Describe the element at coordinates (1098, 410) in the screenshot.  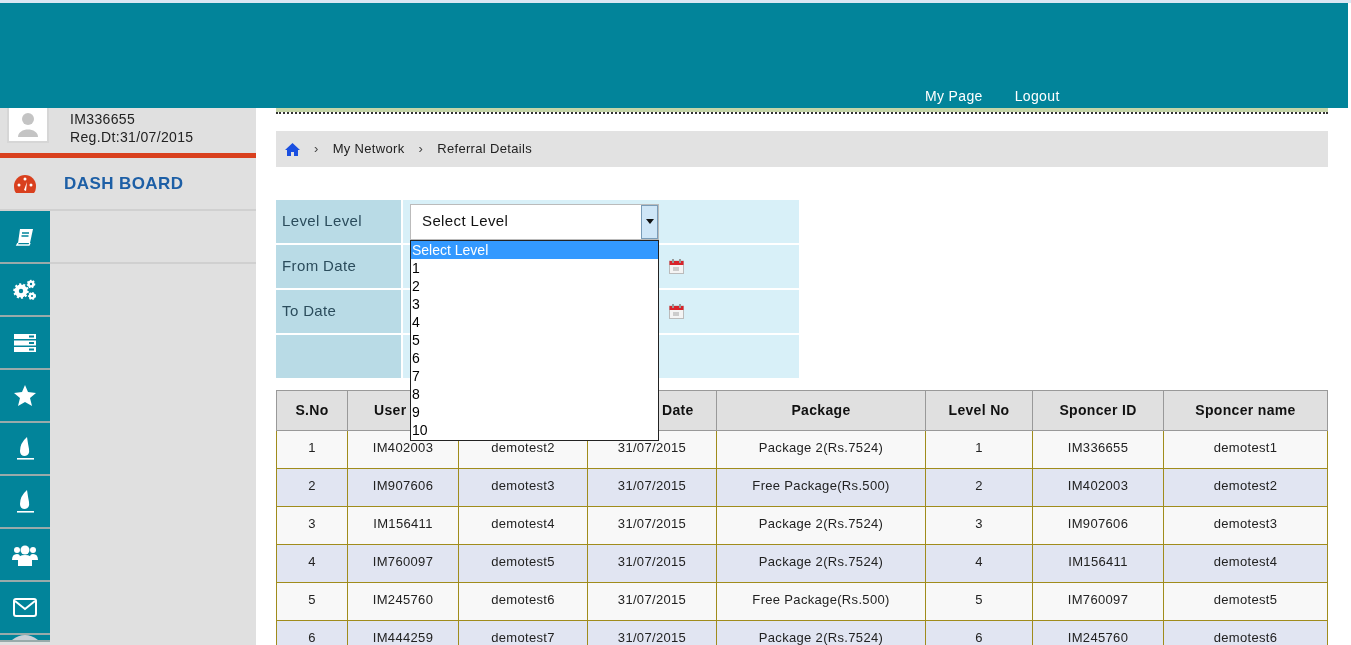
I see `column-header: Sponcer ID` at that location.